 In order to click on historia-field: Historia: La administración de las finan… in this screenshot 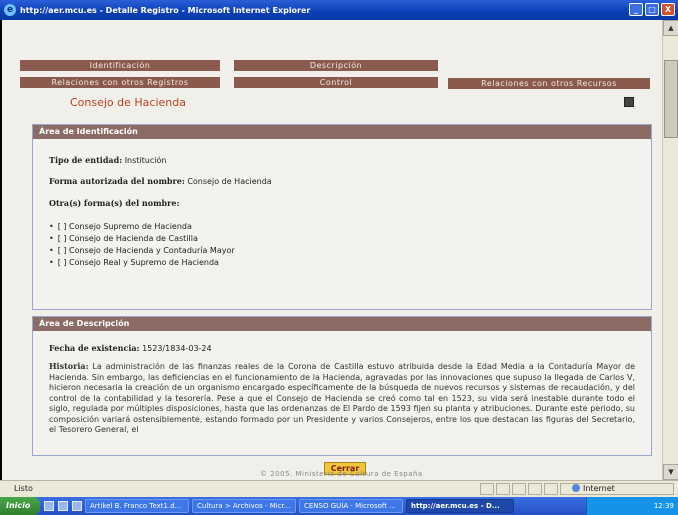, I will do `click(342, 398)`.